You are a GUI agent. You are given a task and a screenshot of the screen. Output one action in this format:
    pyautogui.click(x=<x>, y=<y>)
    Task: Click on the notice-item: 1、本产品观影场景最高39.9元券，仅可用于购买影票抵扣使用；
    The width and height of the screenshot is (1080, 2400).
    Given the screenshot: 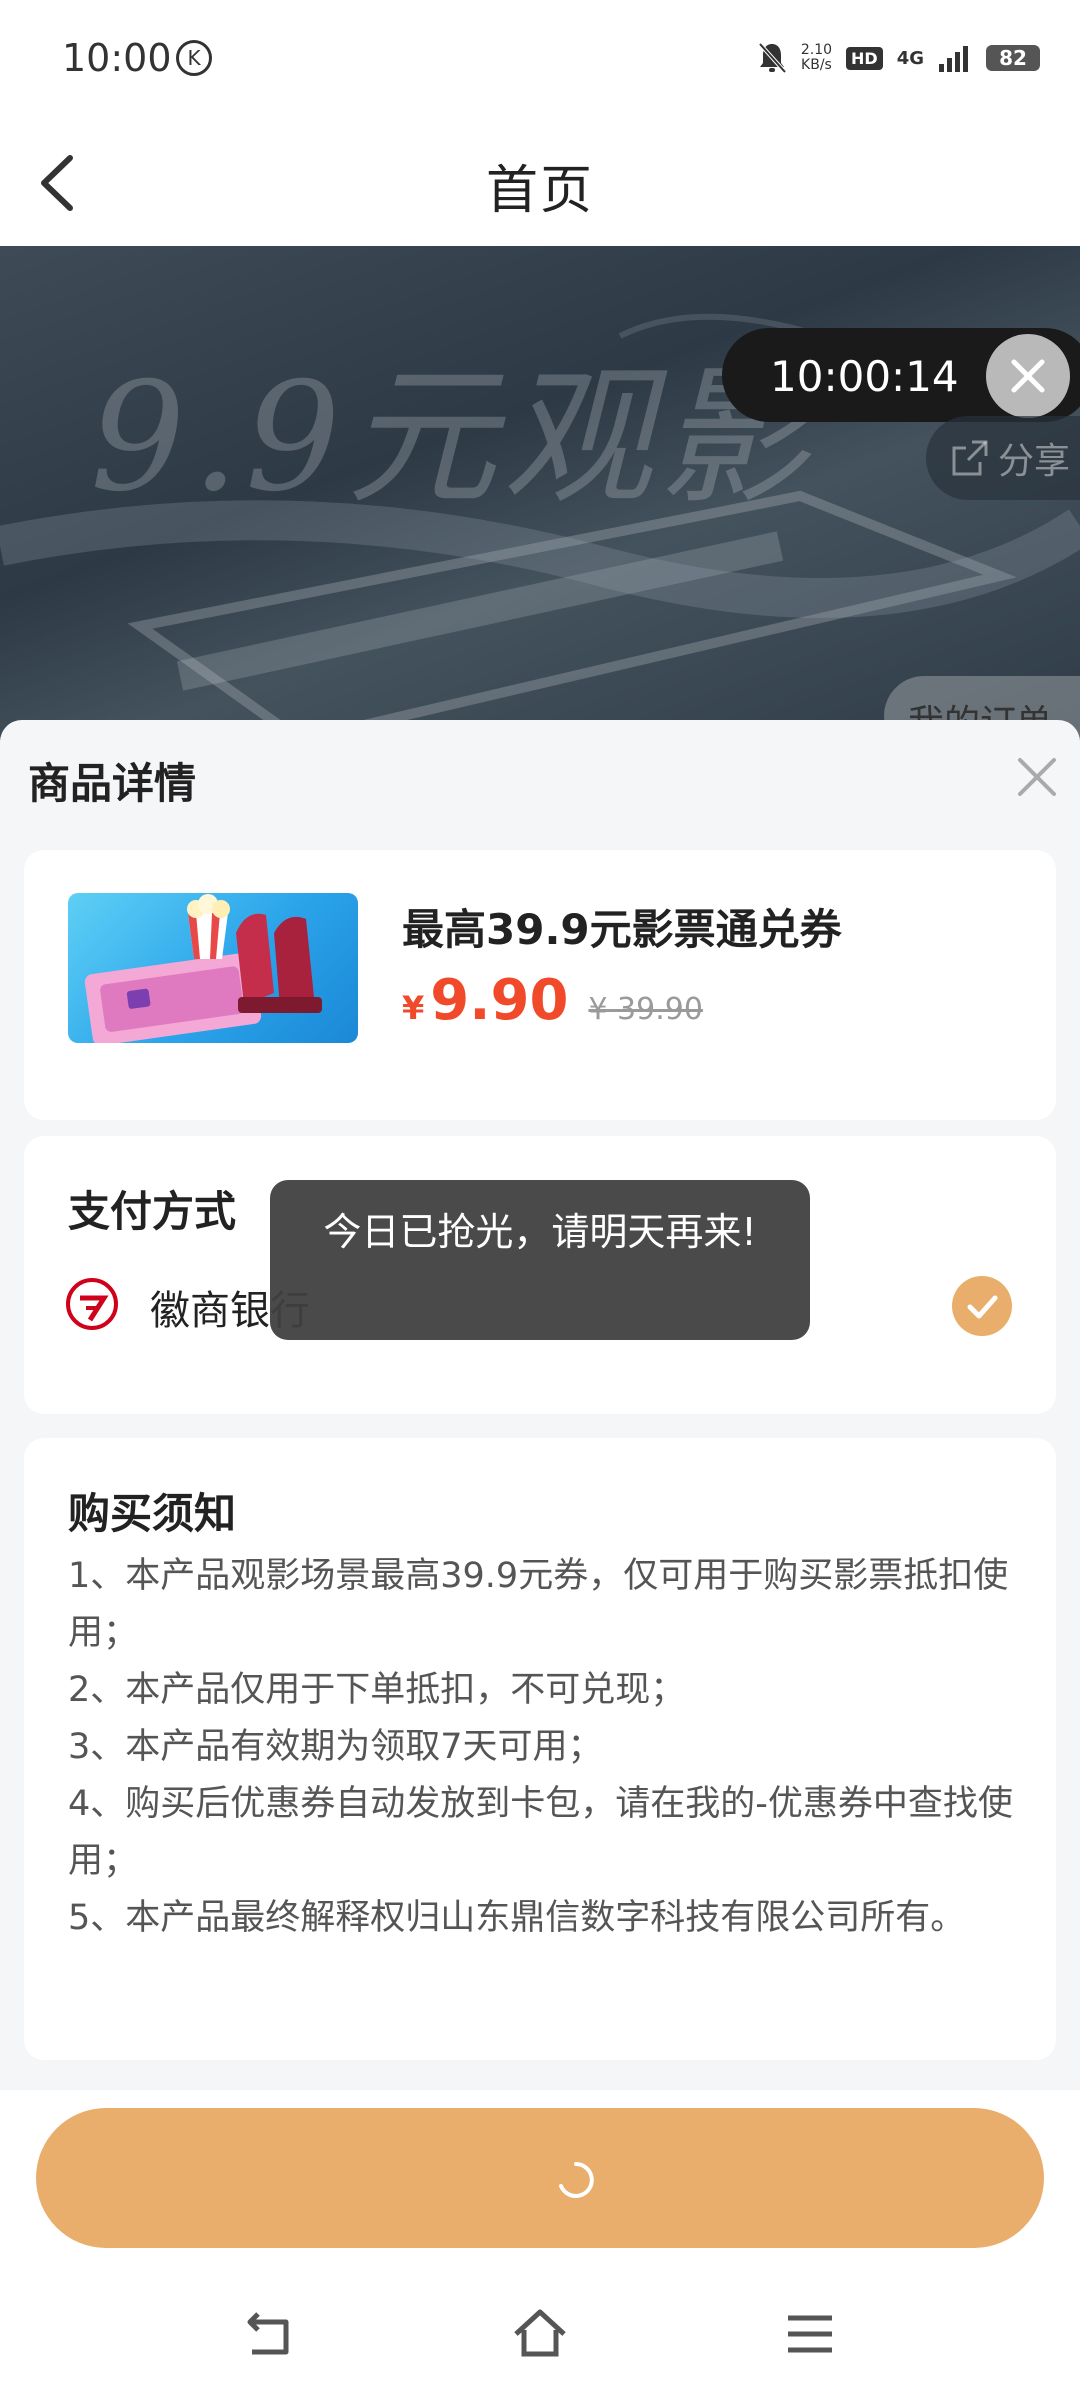 What is the action you would take?
    pyautogui.click(x=538, y=1604)
    